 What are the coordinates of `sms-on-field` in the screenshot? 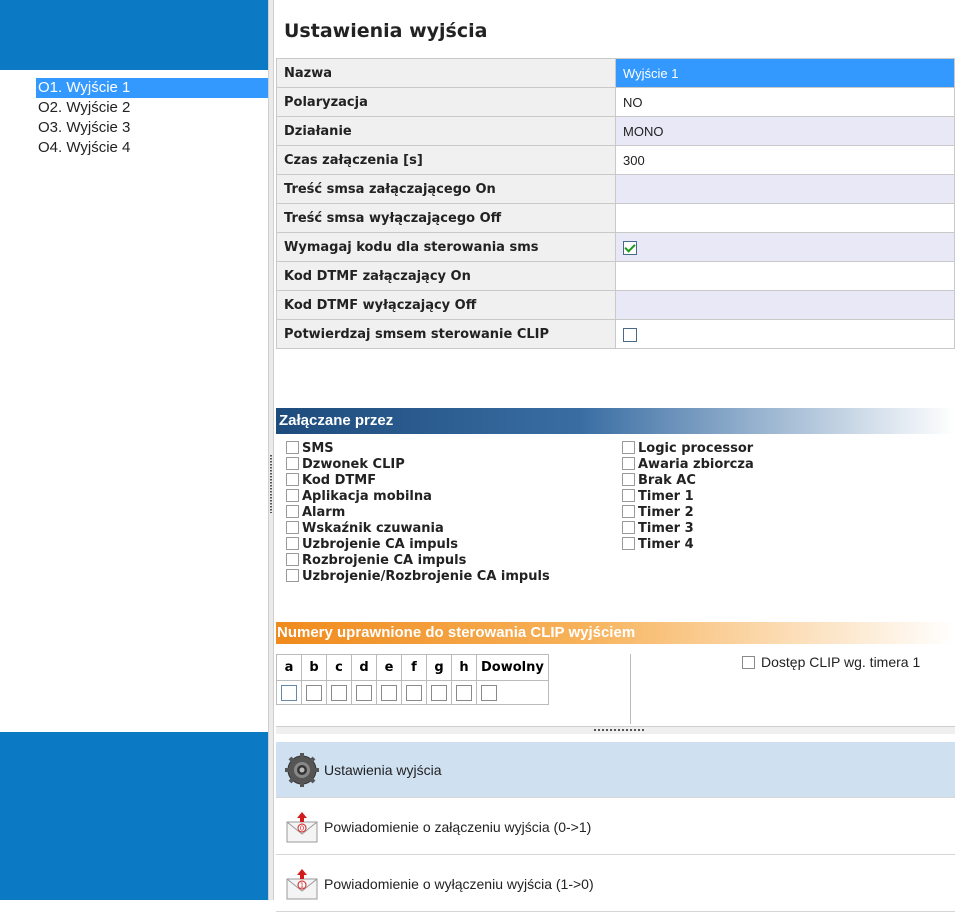 It's located at (785, 189).